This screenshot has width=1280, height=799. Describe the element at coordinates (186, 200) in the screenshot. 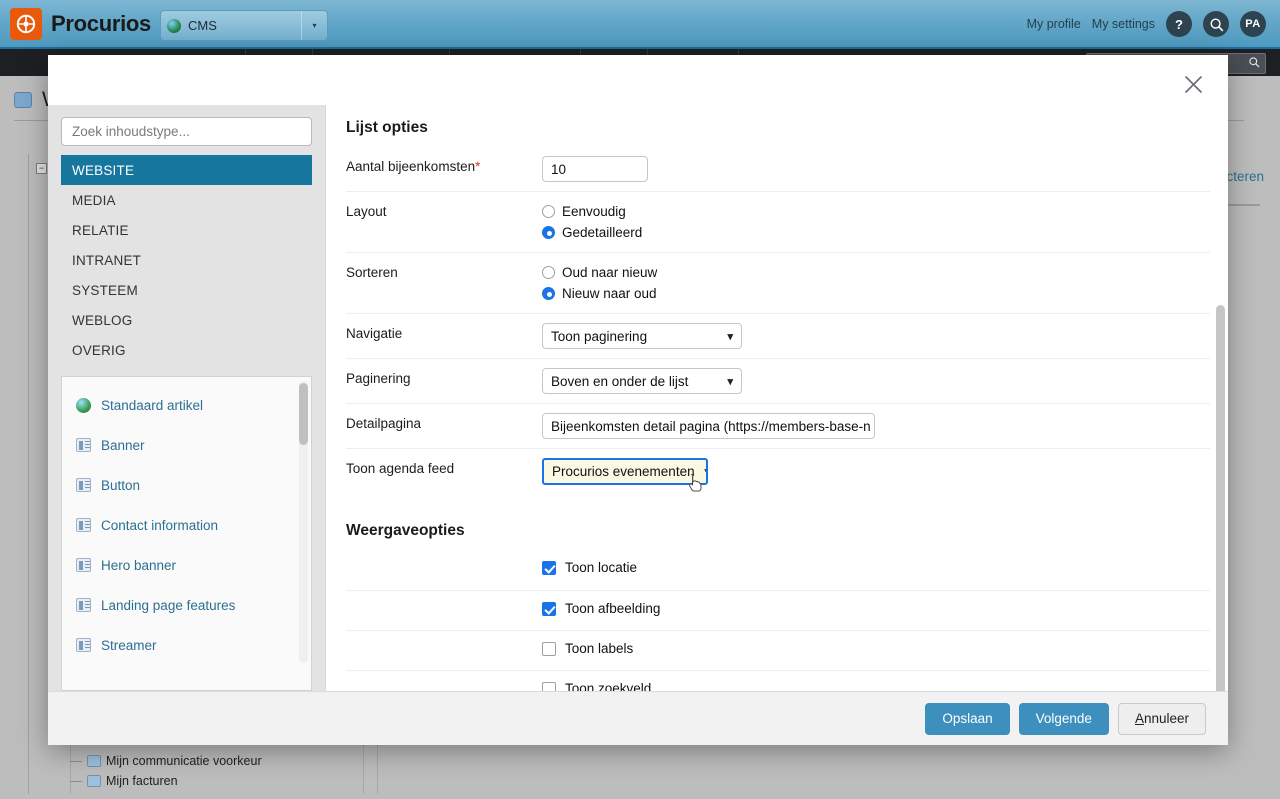

I see `category-media: MEDIA` at that location.